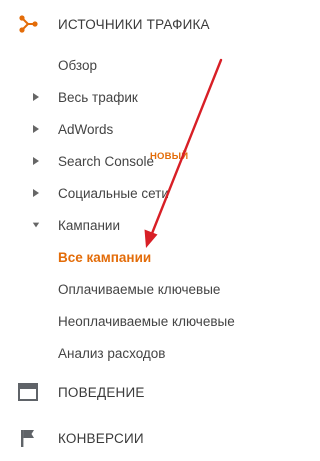  What do you see at coordinates (112, 353) in the screenshot?
I see `nav-item-cost-analysis-label: Анализ расходов` at bounding box center [112, 353].